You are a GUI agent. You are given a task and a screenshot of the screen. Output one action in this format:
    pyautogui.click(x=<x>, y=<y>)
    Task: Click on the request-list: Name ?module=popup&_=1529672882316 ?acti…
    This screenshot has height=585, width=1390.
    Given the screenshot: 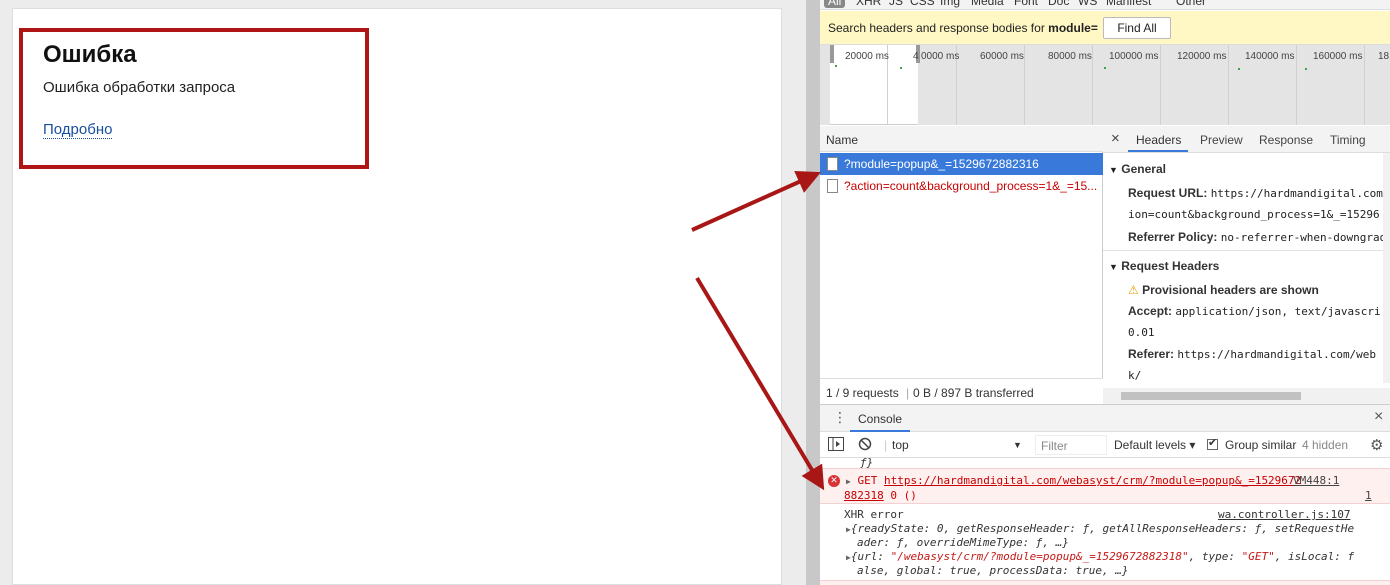 What is the action you would take?
    pyautogui.click(x=961, y=265)
    